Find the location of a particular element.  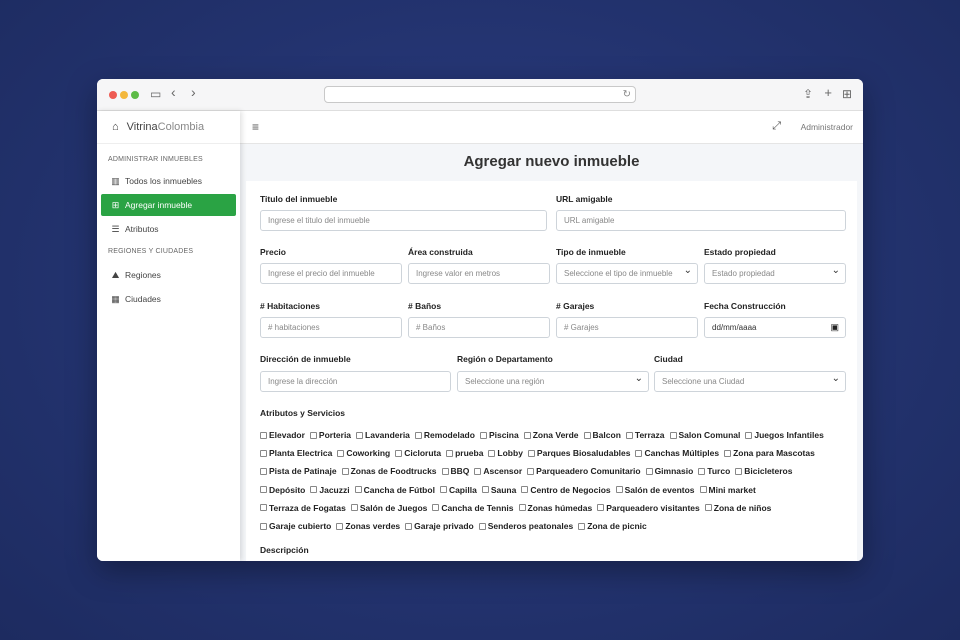

estado-select: Estado propiedad is located at coordinates (775, 273).